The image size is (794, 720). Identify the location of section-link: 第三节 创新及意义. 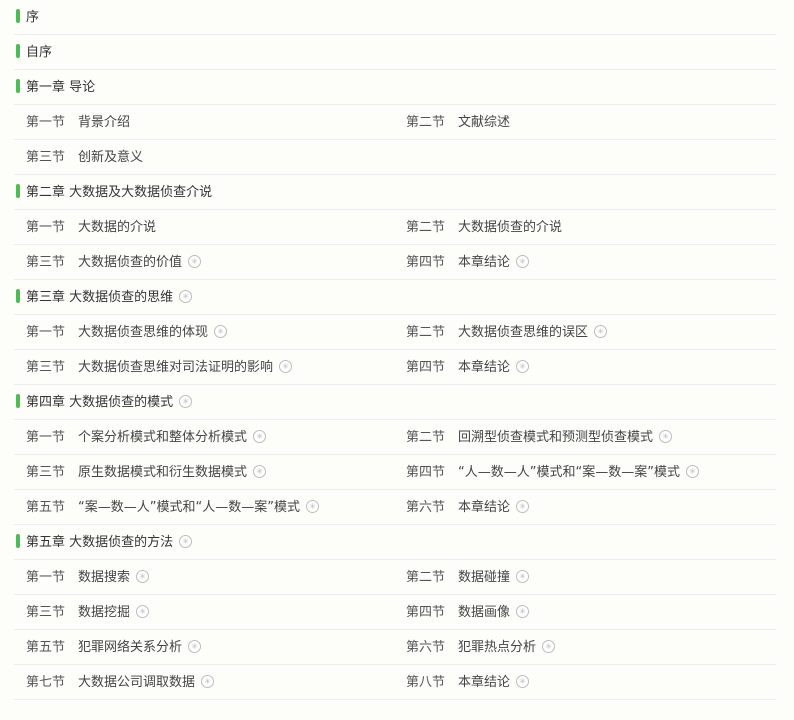
(84, 157).